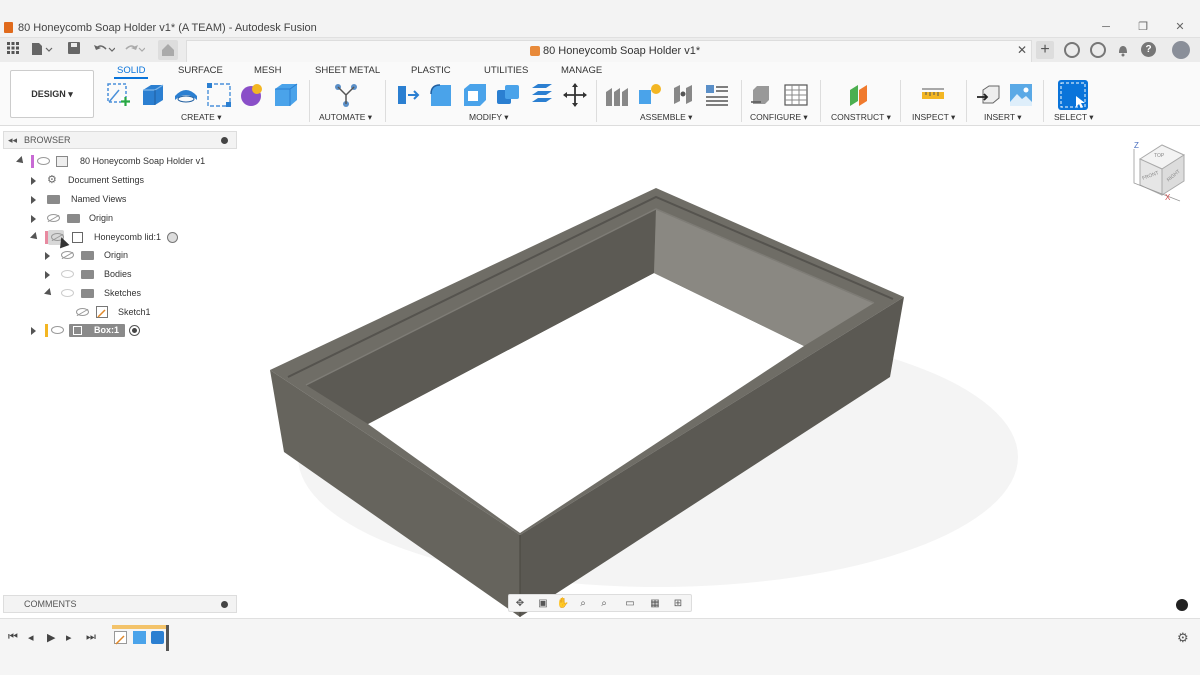 The image size is (1200, 675). Describe the element at coordinates (108, 330) in the screenshot. I see `tree-item-box: Box:1` at that location.